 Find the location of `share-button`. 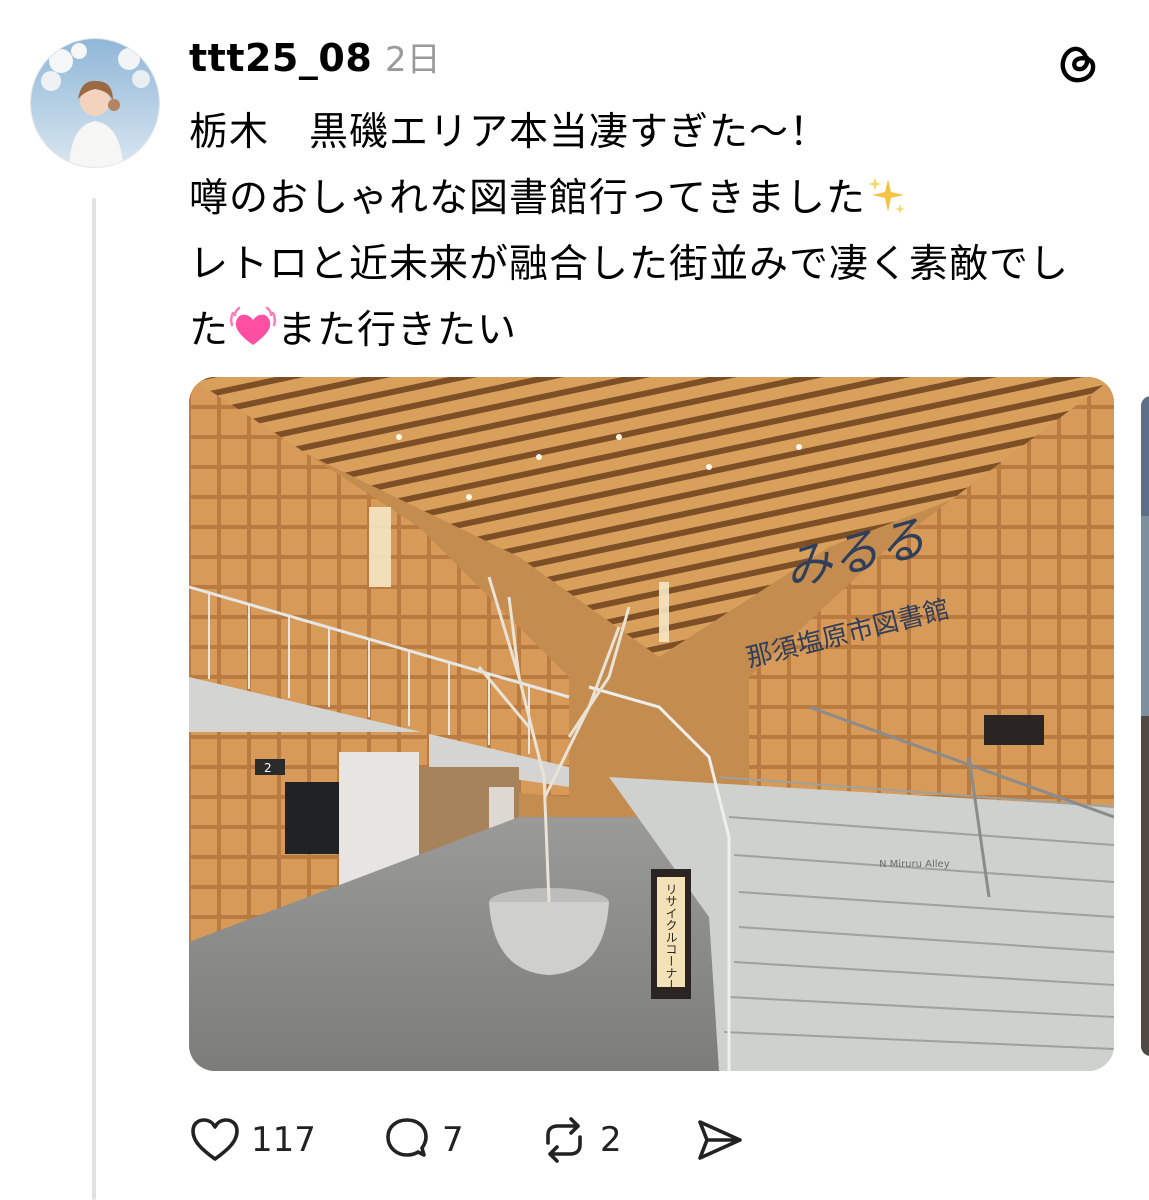

share-button is located at coordinates (720, 1140).